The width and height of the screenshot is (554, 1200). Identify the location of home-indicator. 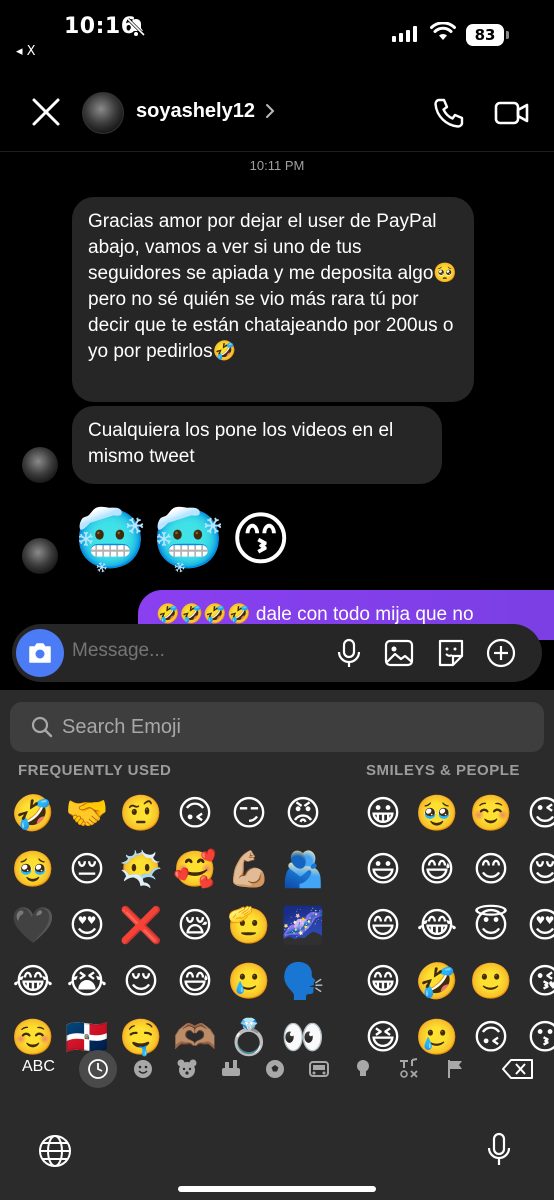
(277, 1189).